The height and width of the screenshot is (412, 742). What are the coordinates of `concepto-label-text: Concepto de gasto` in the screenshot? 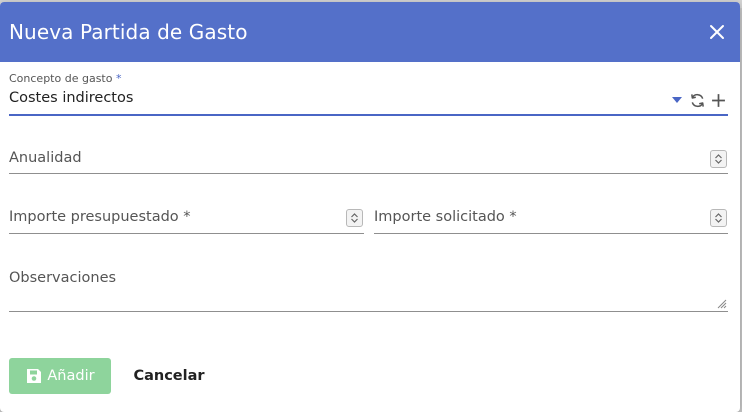 It's located at (61, 78).